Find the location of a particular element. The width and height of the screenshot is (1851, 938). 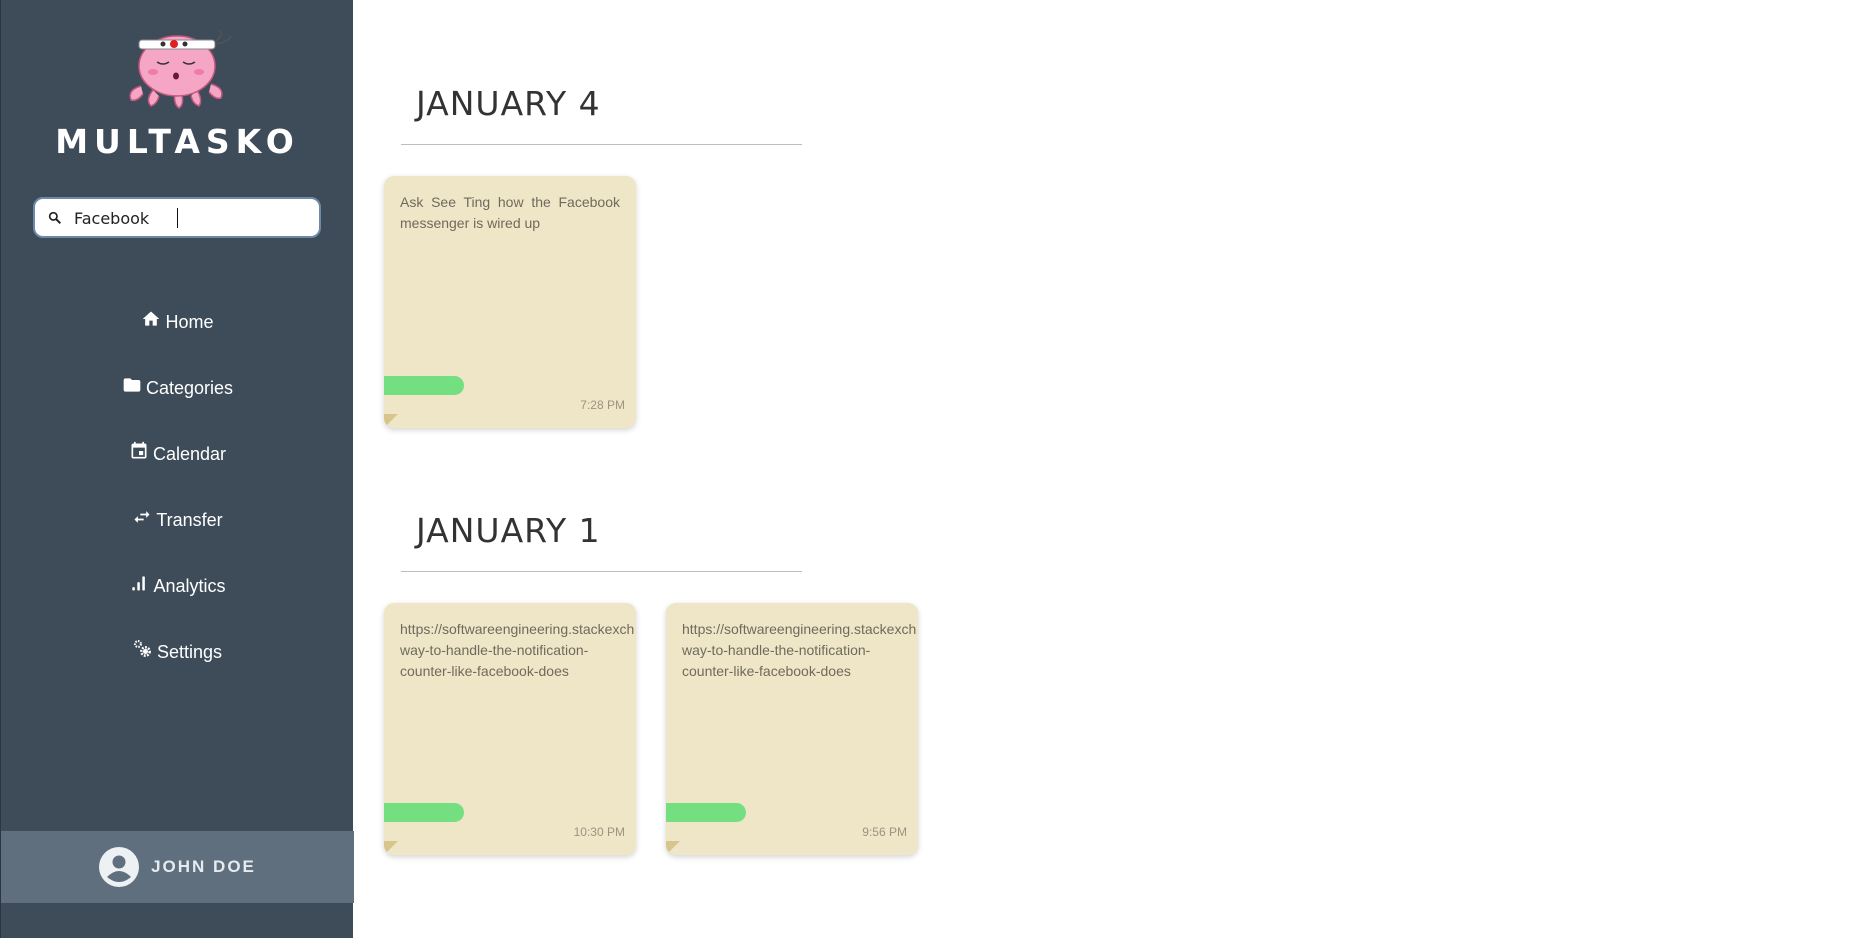

nav-item-analytics: Analytics is located at coordinates (177, 586).